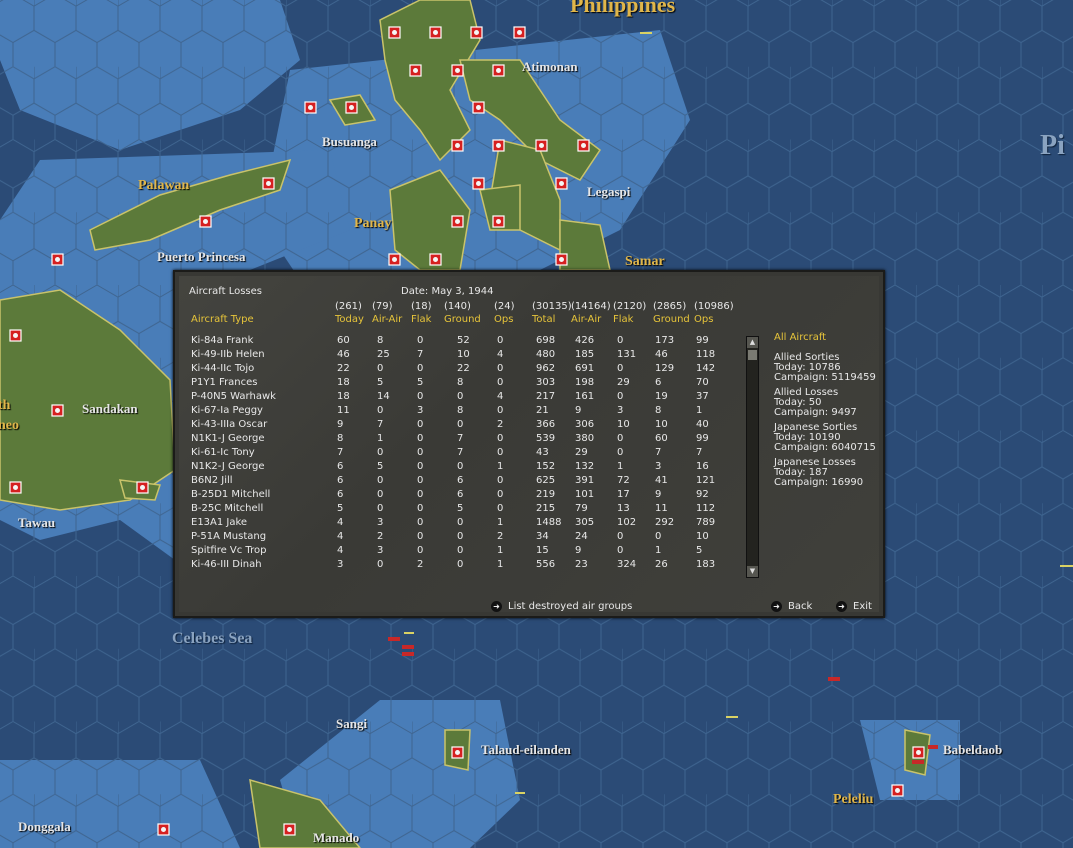 The image size is (1073, 848). Describe the element at coordinates (661, 396) in the screenshot. I see `value-cell: 19` at that location.